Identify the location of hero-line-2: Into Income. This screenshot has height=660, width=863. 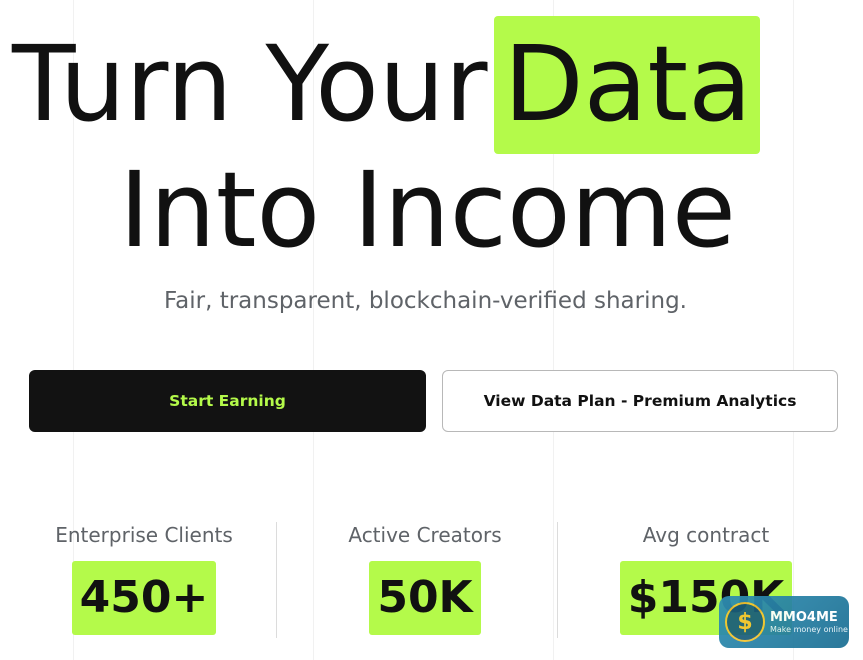
(427, 210).